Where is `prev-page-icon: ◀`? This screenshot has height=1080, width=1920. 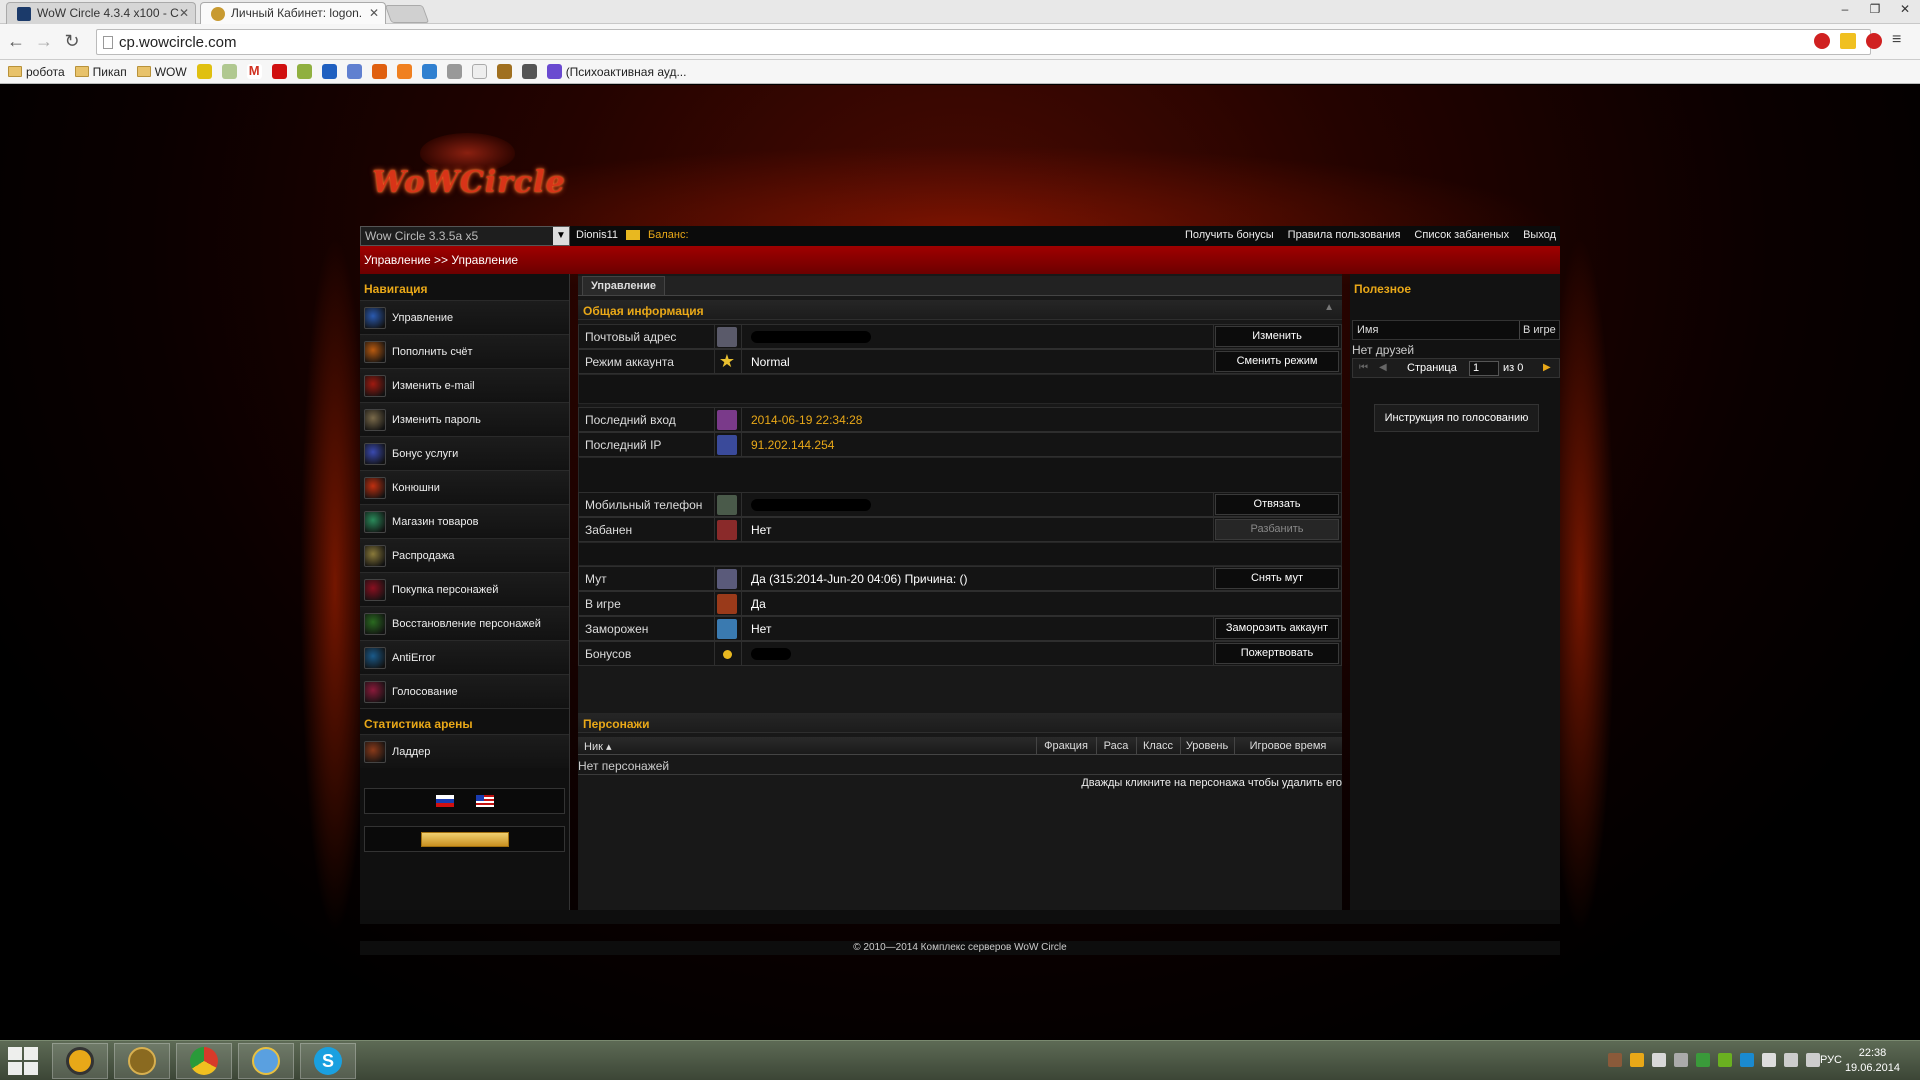
prev-page-icon: ◀ is located at coordinates (1383, 367).